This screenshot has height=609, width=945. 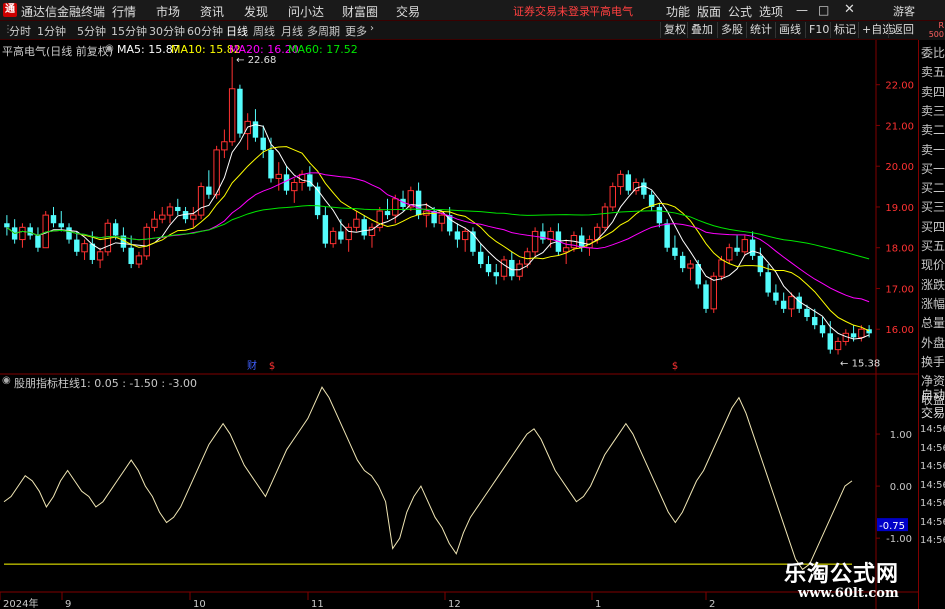 I want to click on menu-formula: 公式, so click(x=740, y=11).